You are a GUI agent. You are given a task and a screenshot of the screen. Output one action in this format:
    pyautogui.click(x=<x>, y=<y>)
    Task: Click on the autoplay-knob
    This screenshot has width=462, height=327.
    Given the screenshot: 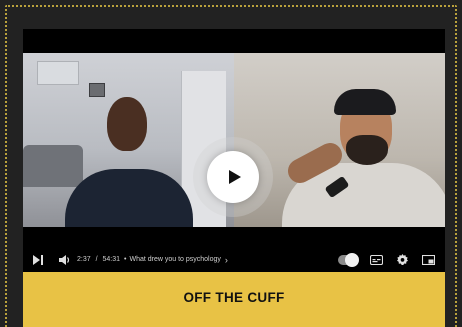 What is the action you would take?
    pyautogui.click(x=352, y=259)
    